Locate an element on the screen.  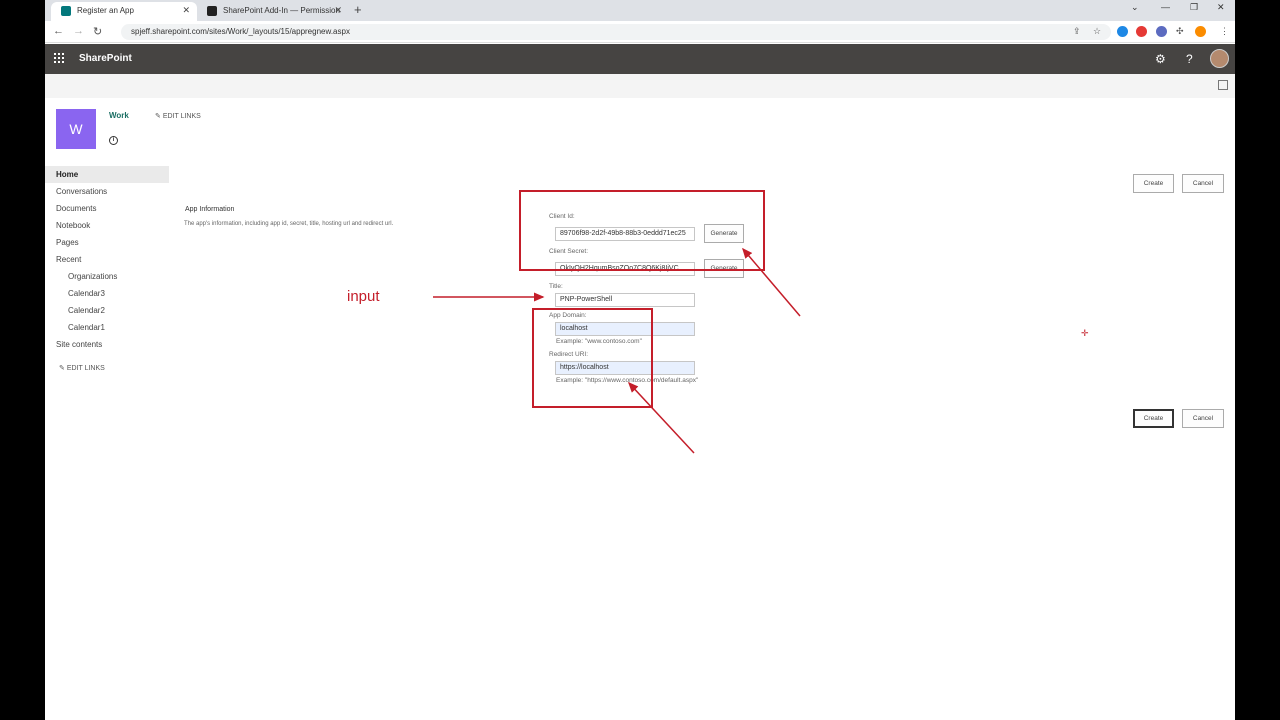
user-avatar is located at coordinates (1219, 58).